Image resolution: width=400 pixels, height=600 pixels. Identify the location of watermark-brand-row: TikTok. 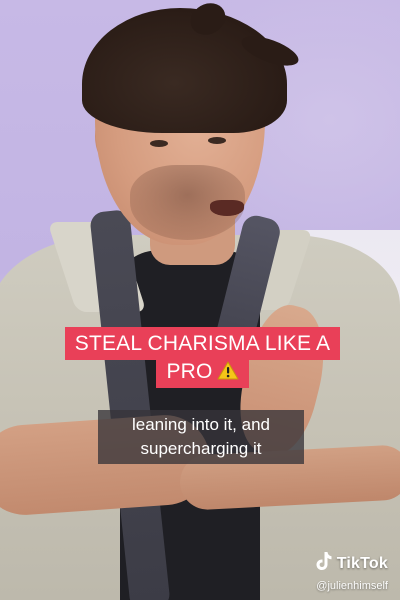
(351, 563).